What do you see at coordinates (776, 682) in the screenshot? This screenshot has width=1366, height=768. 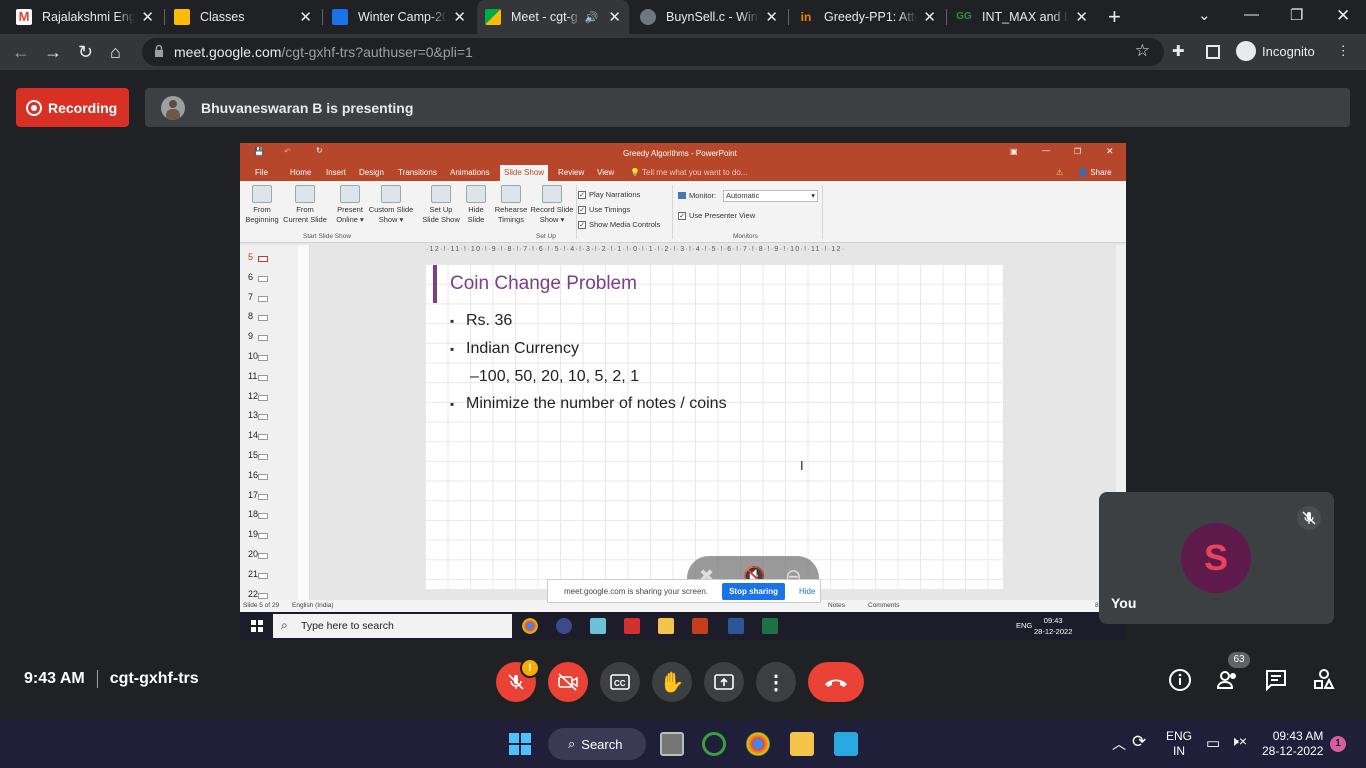 I see `more-options-button: ⋮` at bounding box center [776, 682].